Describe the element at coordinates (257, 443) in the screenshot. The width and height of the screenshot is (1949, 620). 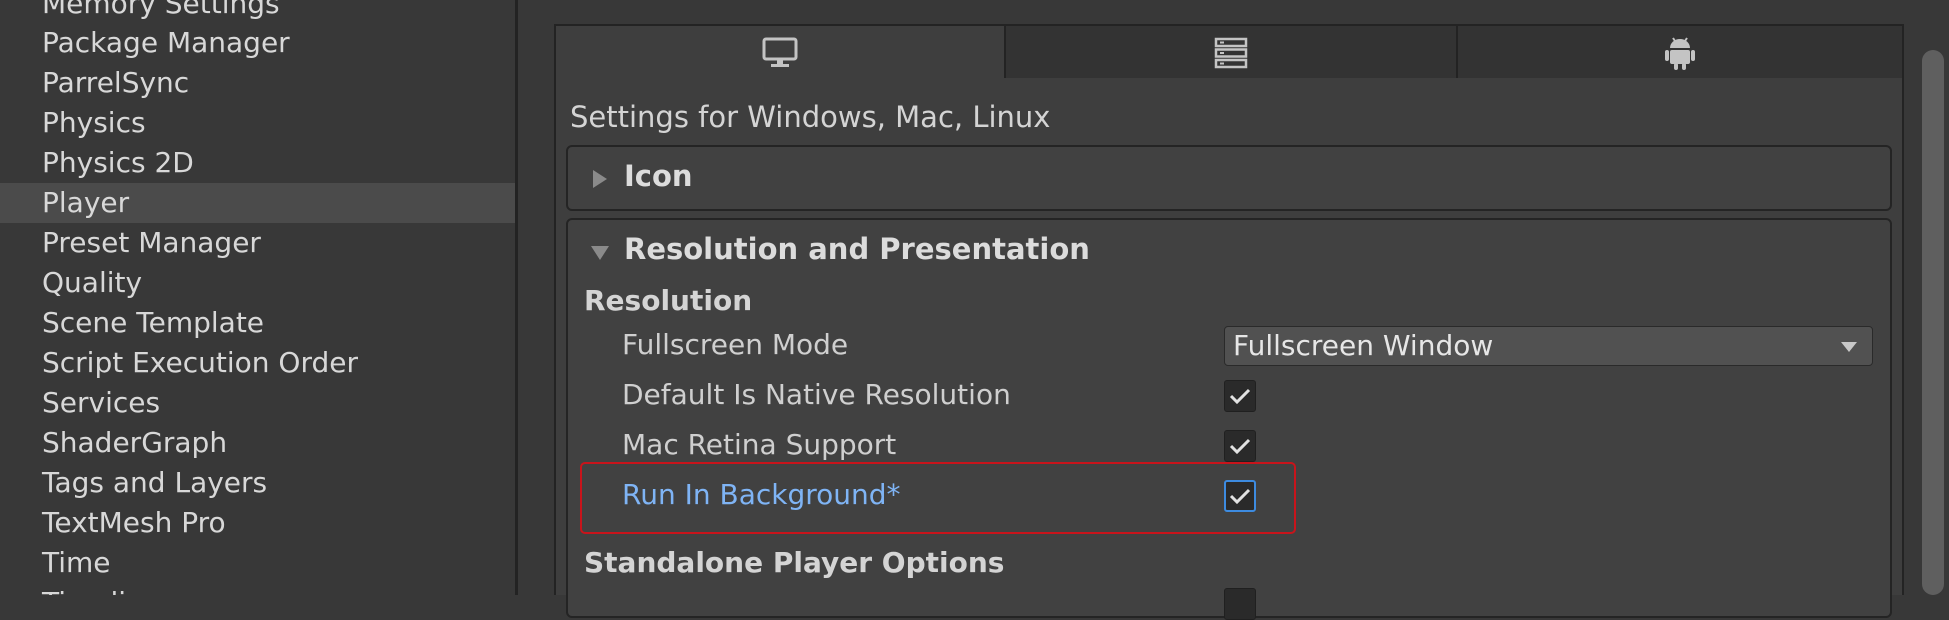
I see `sidebar-item-shadergraph: ShaderGraph` at that location.